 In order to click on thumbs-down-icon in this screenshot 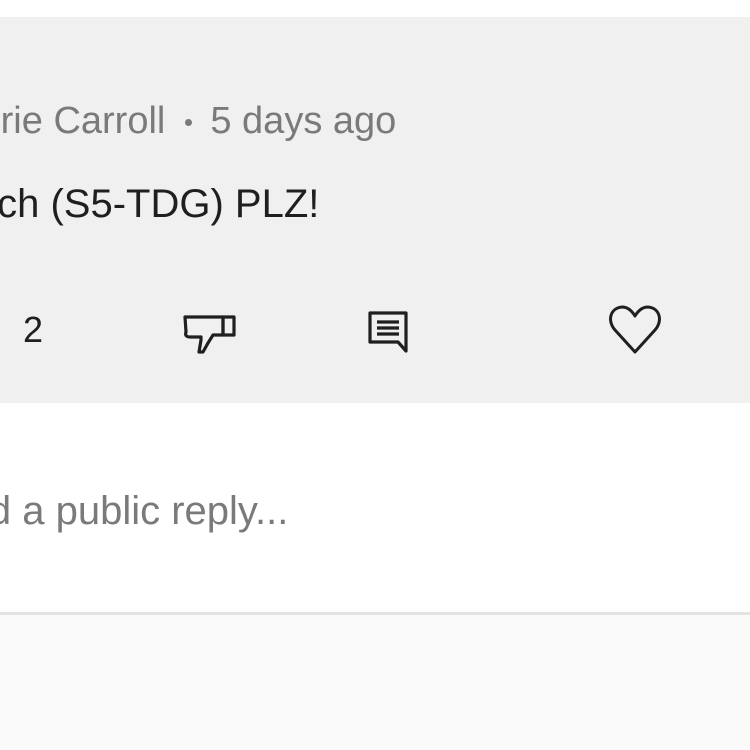, I will do `click(209, 334)`.